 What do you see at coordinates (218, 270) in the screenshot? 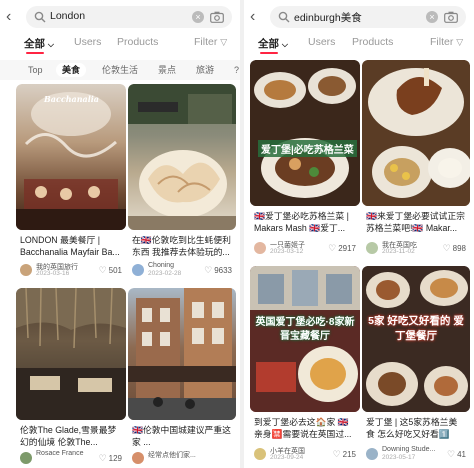
I see `like-count: ♡ 9633` at bounding box center [218, 270].